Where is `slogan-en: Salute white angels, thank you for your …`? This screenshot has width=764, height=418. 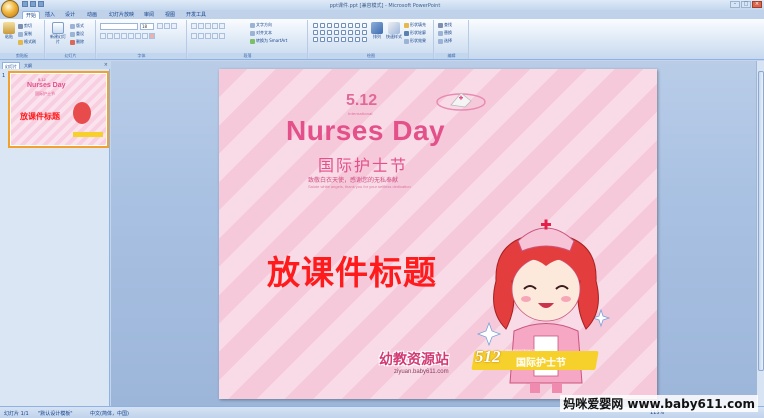 slogan-en: Salute white angels, thank you for your … is located at coordinates (359, 186).